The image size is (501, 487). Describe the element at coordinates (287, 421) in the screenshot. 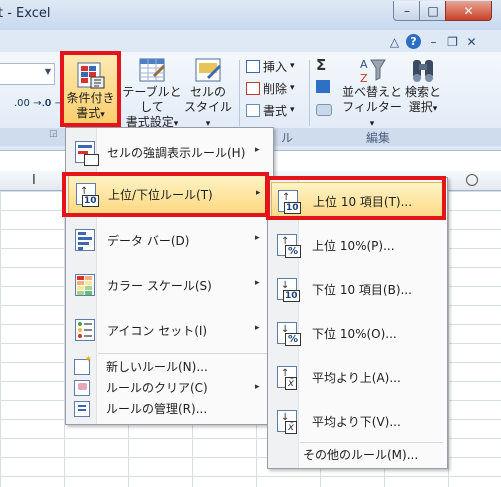

I see `below-average-icon: ↓ x̄` at that location.